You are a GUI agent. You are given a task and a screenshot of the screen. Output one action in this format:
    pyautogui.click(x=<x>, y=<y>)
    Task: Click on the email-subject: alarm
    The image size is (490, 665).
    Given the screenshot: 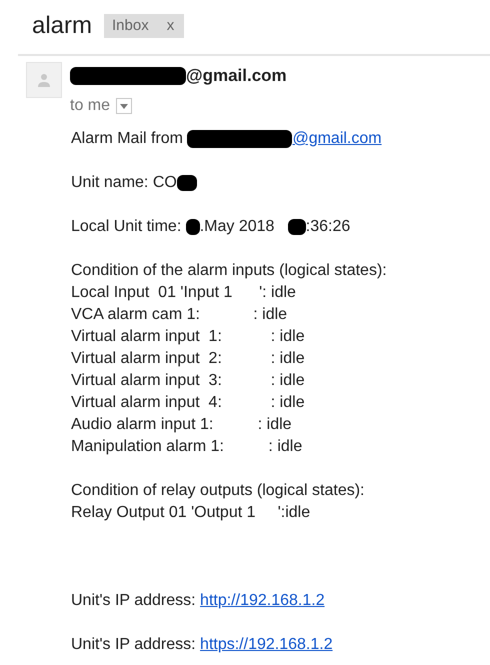 What is the action you would take?
    pyautogui.click(x=62, y=26)
    